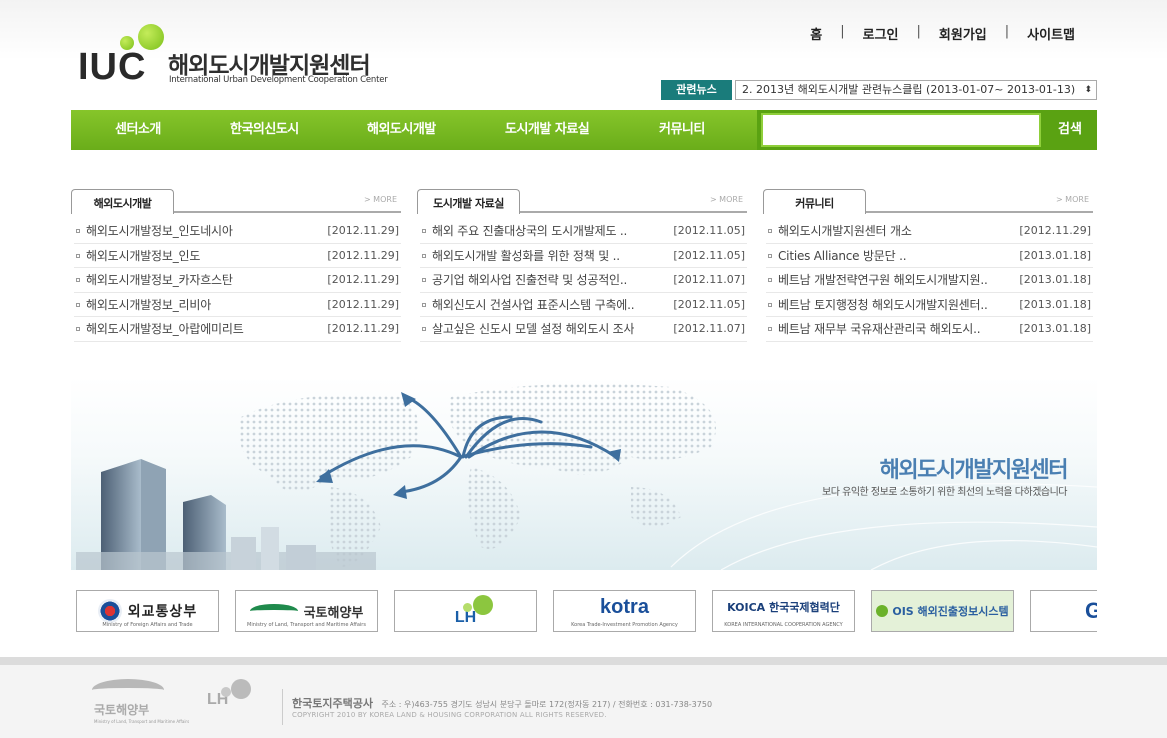  I want to click on list-item: 해외도시개발지원센터 개소 [2012.11.29], so click(929, 231).